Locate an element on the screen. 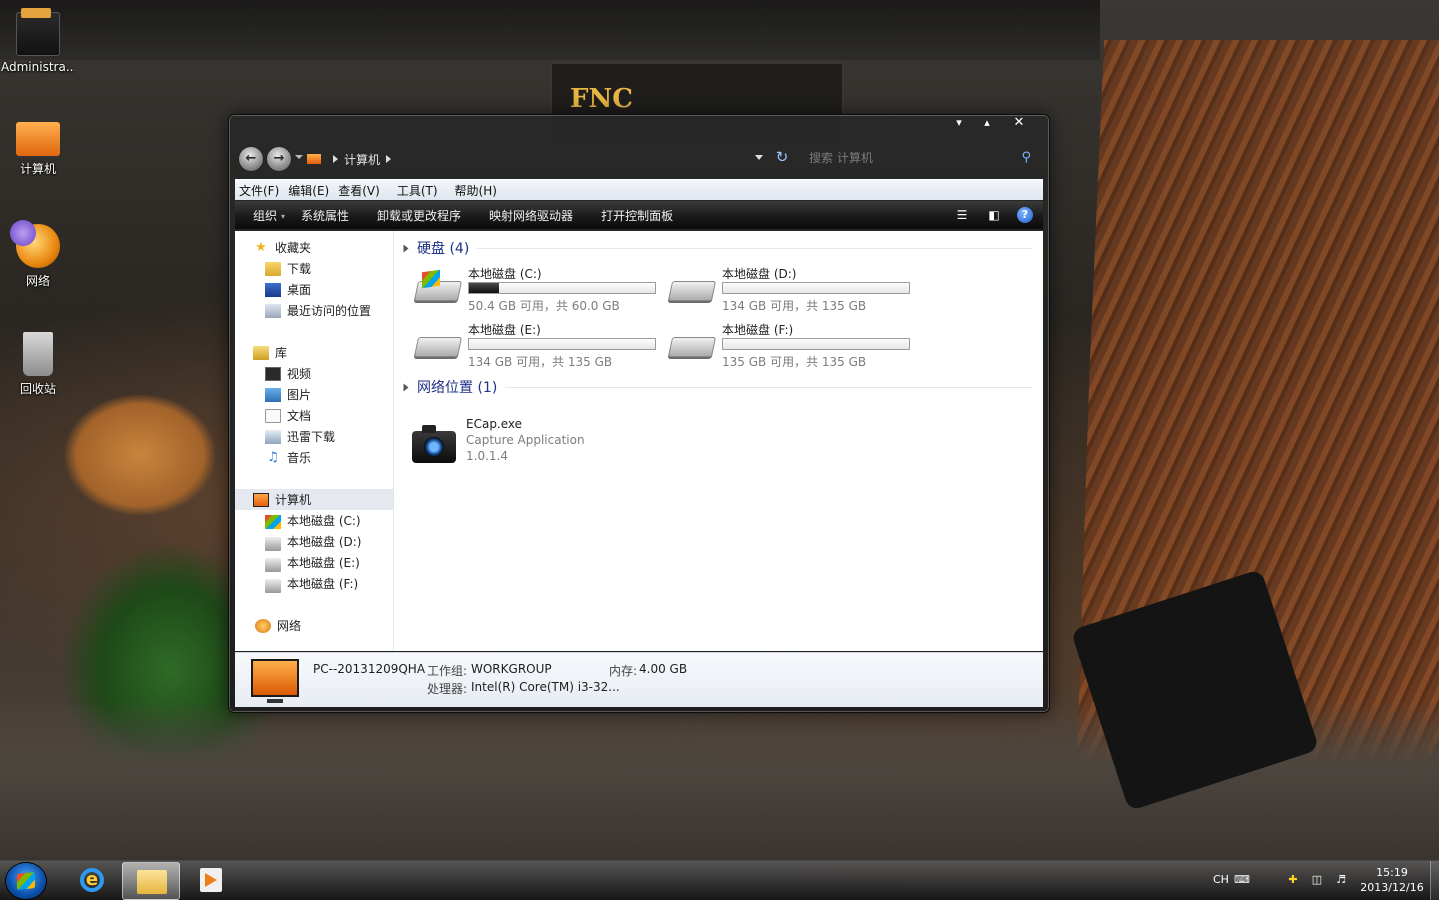  change-view-icon: ☰ is located at coordinates (962, 215).